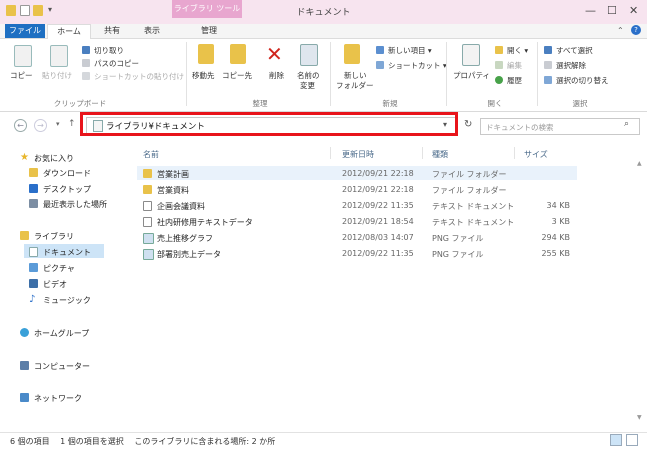  I want to click on select-none-button: 選択解除, so click(571, 65).